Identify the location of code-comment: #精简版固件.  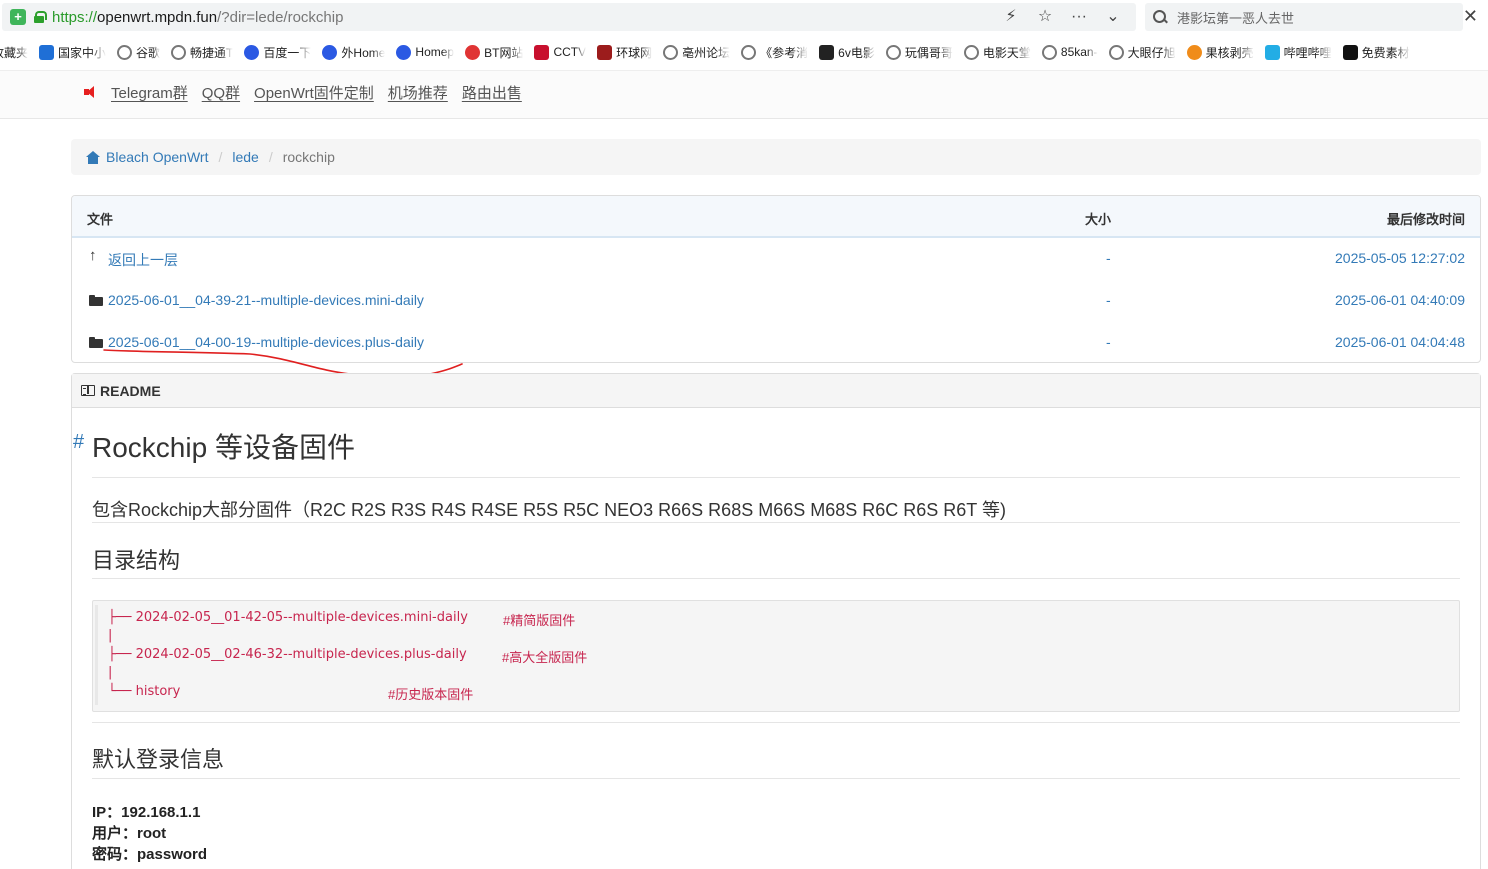
(539, 620).